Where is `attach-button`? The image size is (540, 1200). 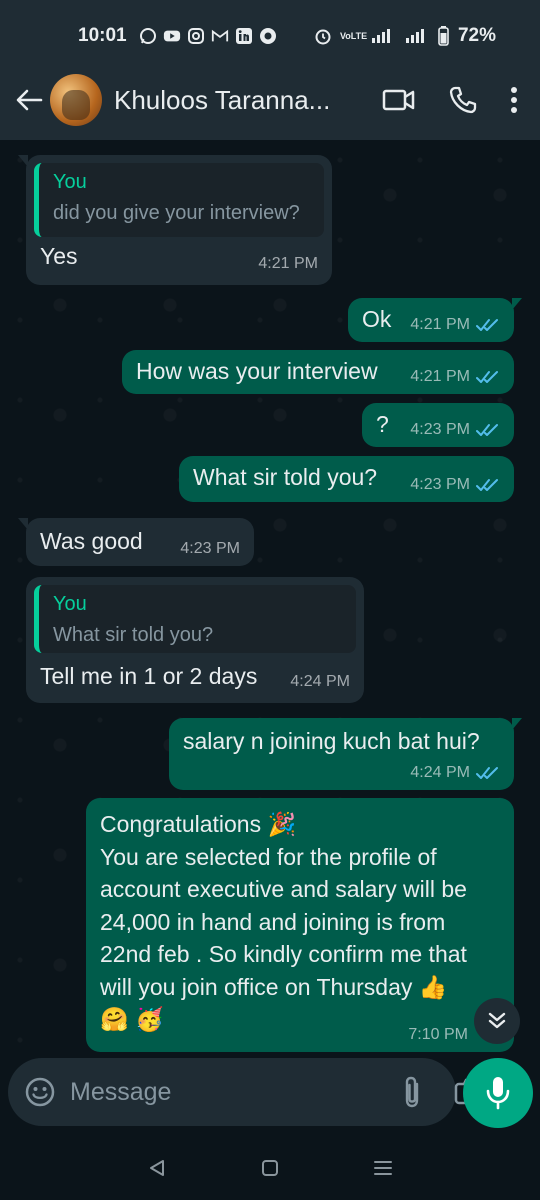 attach-button is located at coordinates (412, 1092).